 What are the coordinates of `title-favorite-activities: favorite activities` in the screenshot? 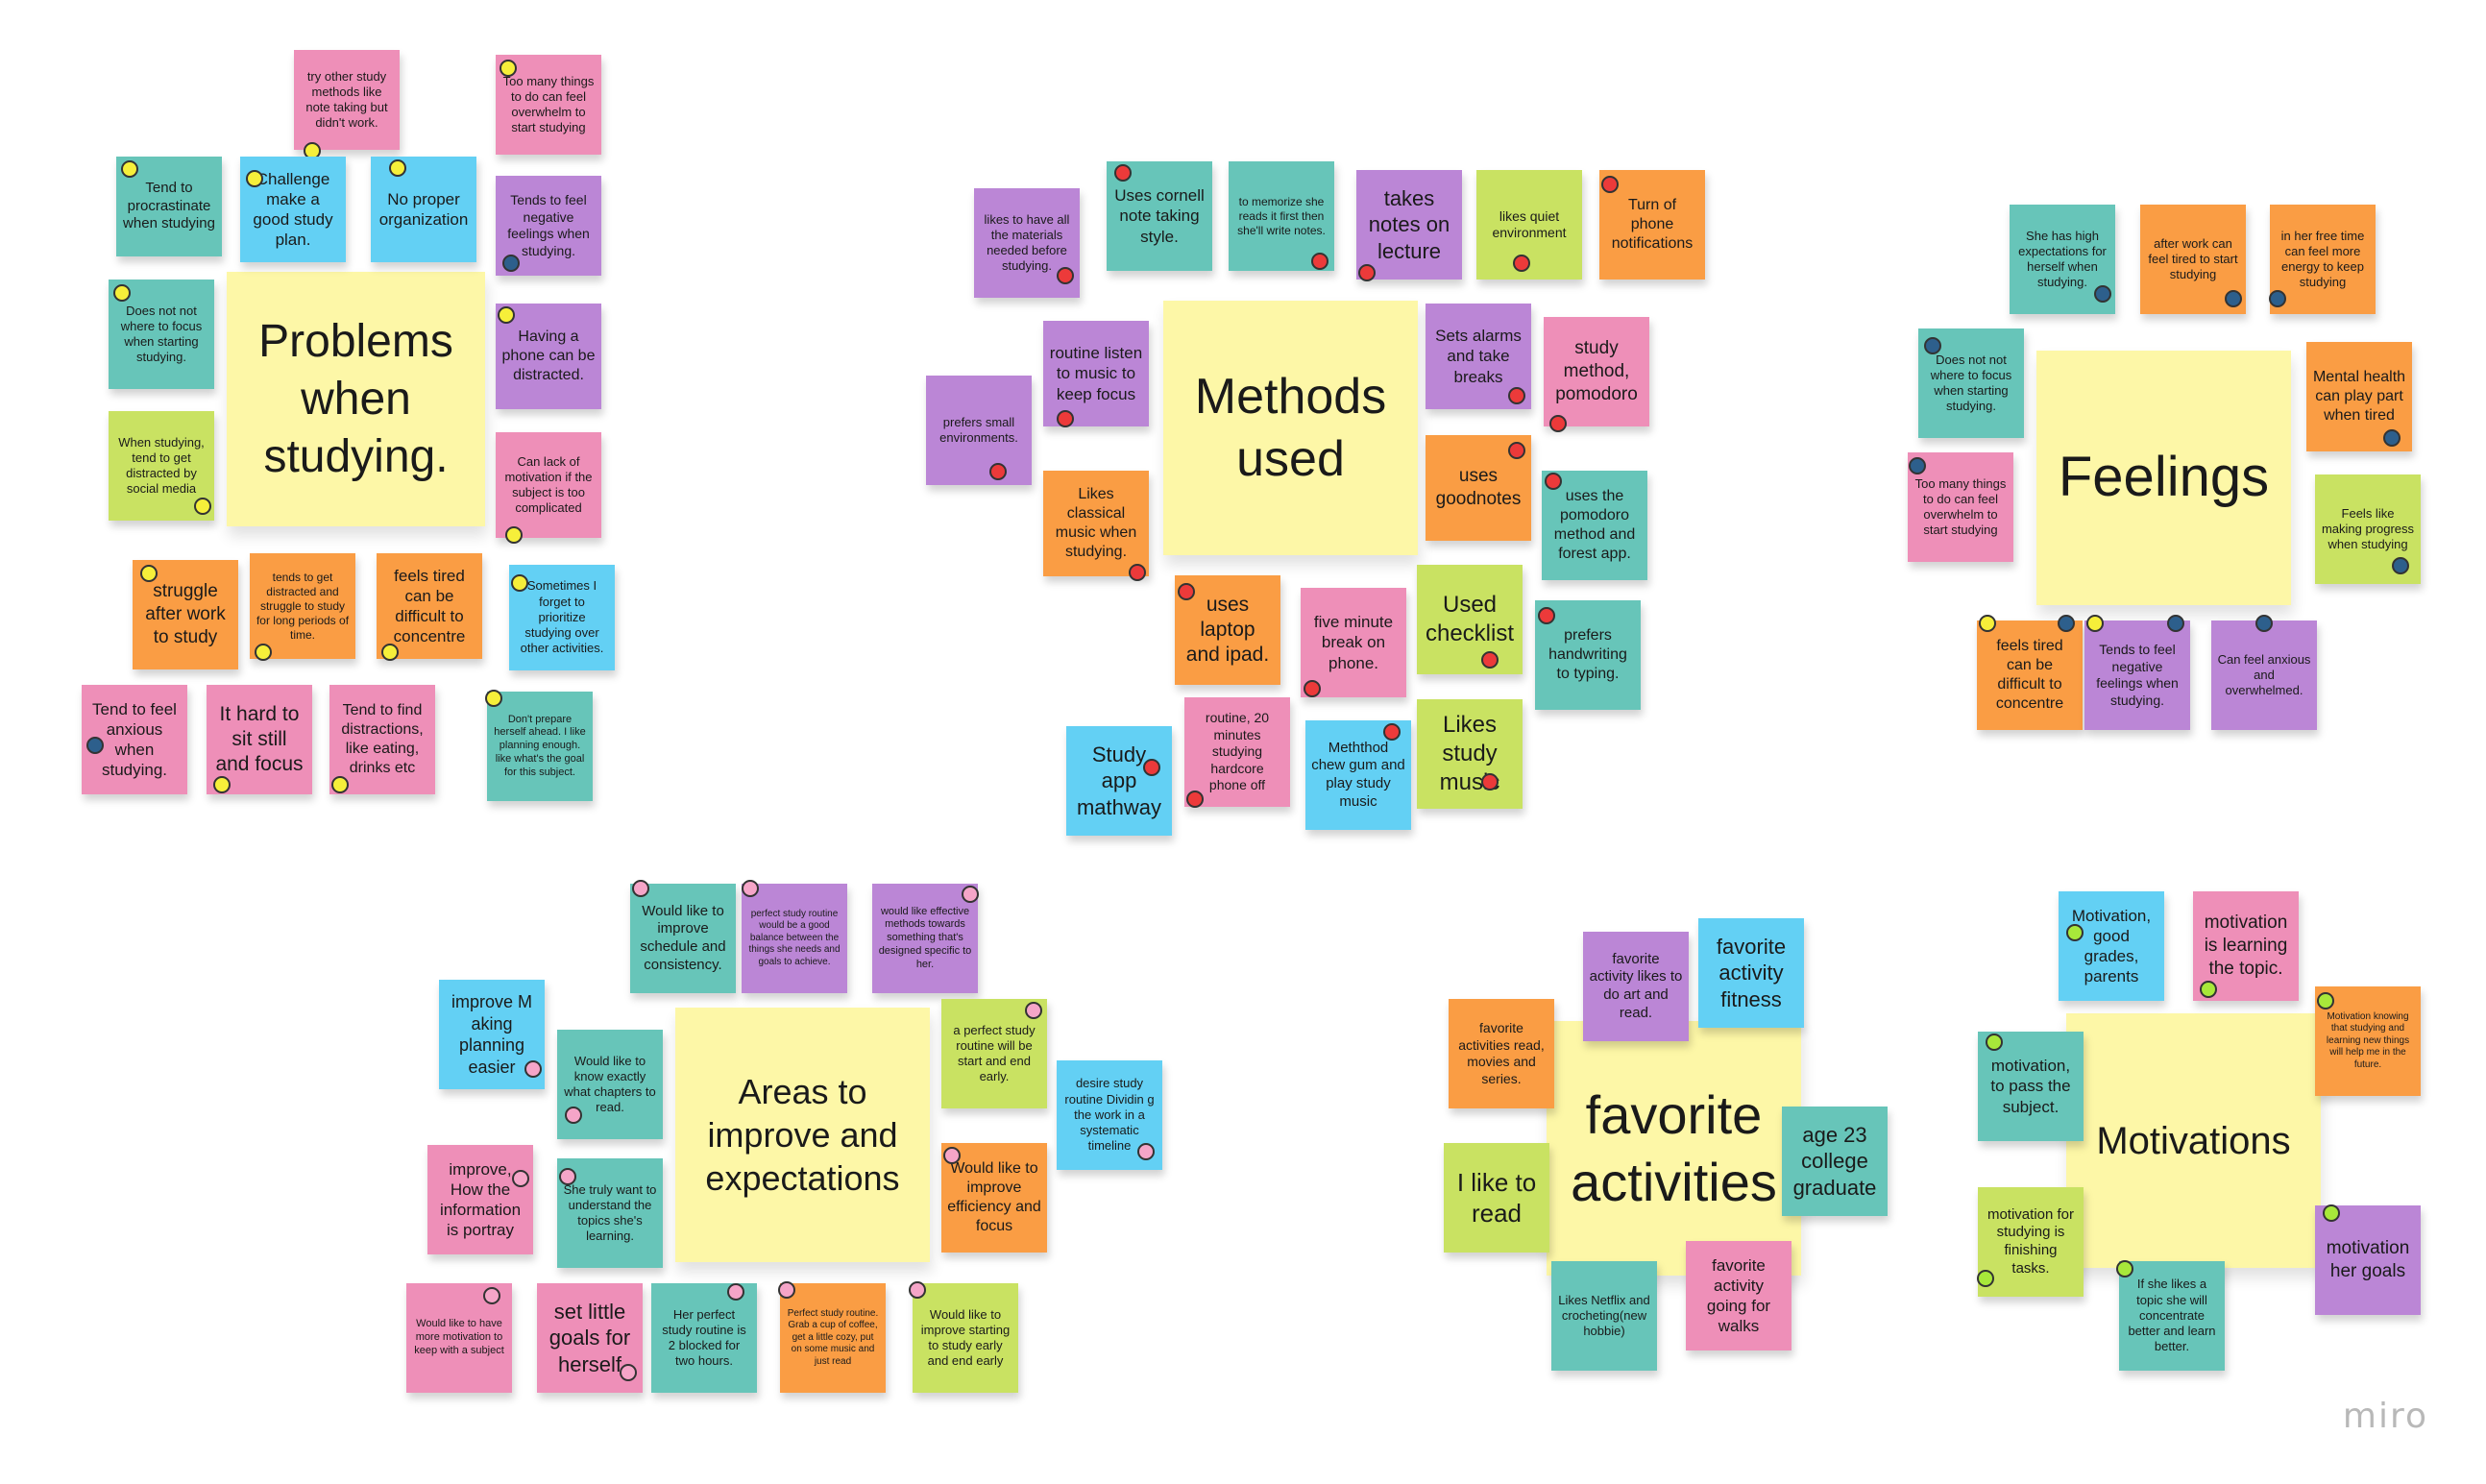 It's located at (1674, 1148).